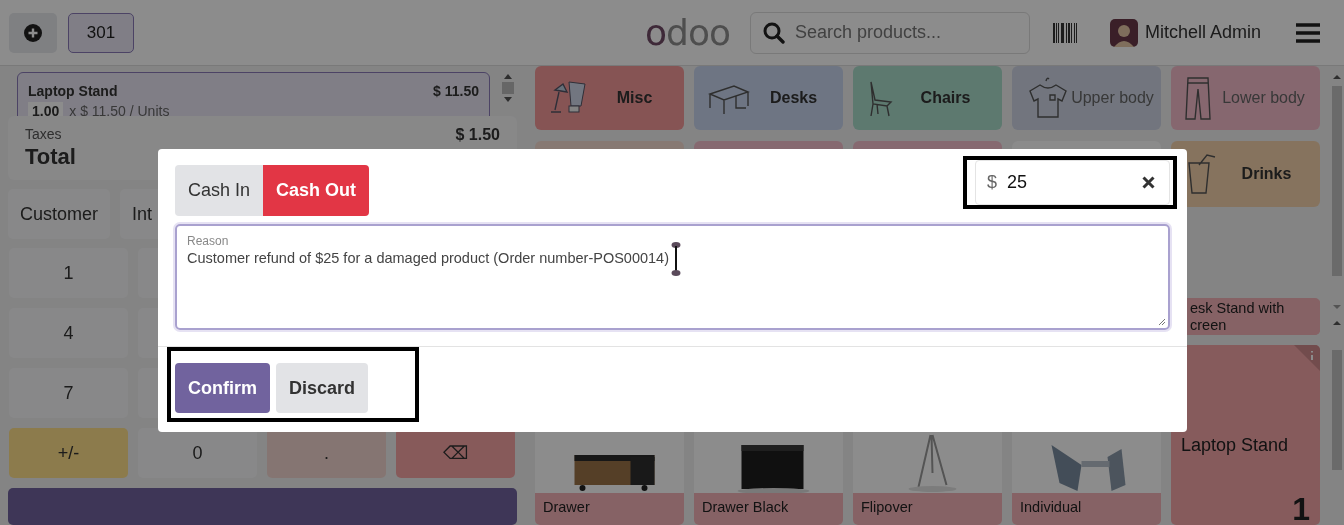  What do you see at coordinates (1072, 182) in the screenshot?
I see `amount-field: $ 25` at bounding box center [1072, 182].